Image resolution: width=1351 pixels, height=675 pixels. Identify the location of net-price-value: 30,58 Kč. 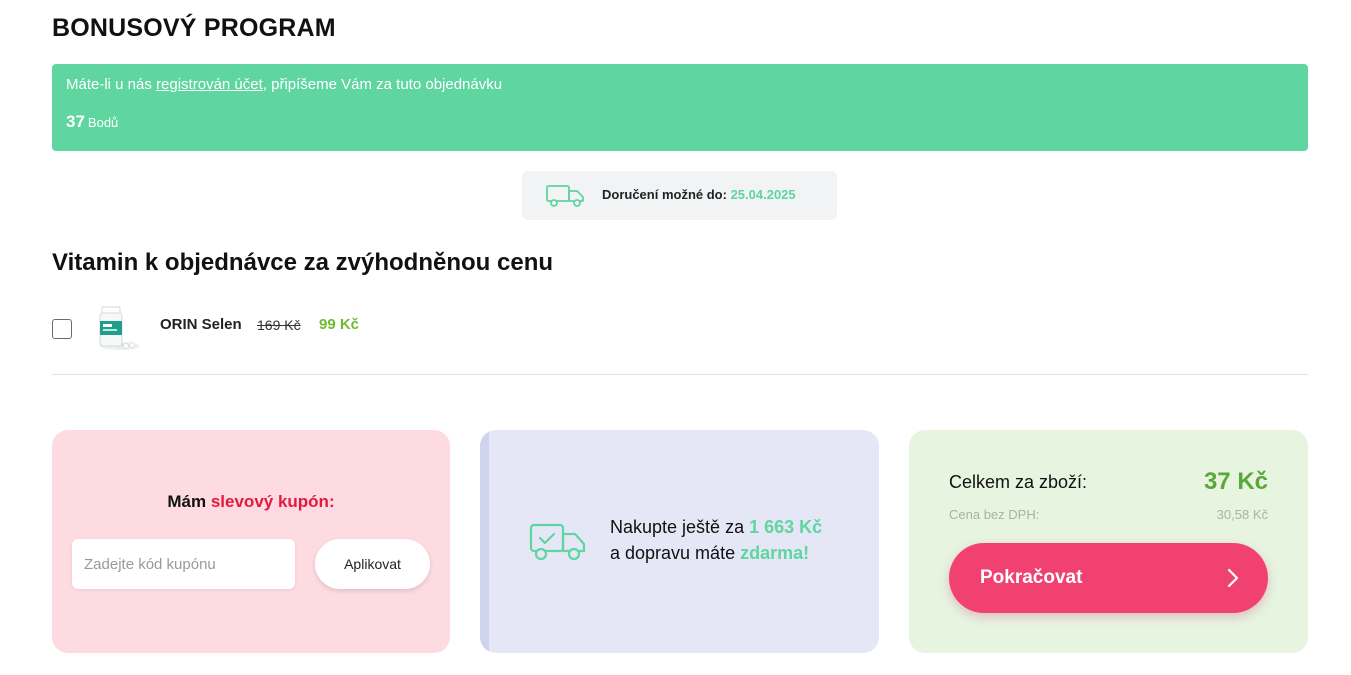
(1242, 514).